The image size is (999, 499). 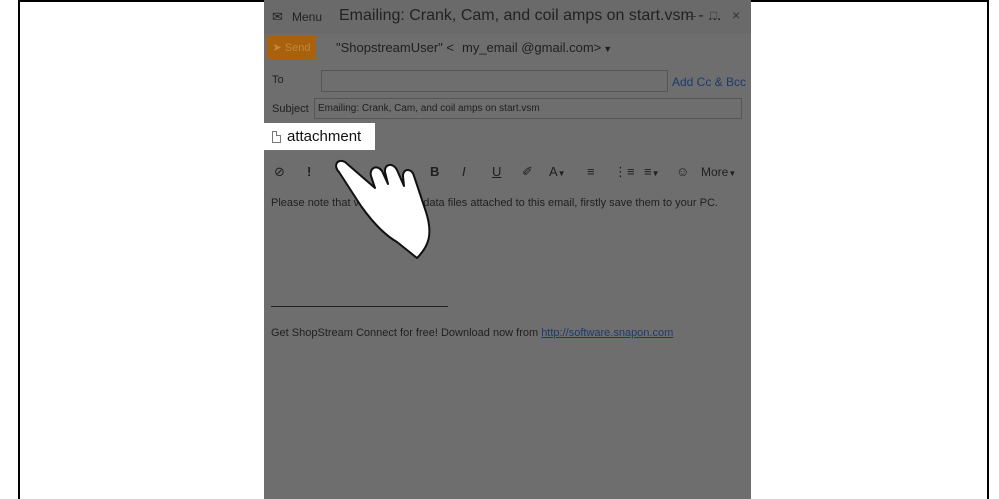 I want to click on minimize-button: –, so click(x=692, y=15).